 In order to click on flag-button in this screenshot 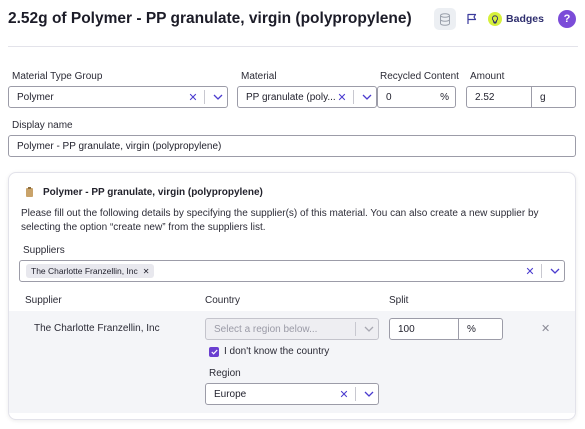, I will do `click(472, 19)`.